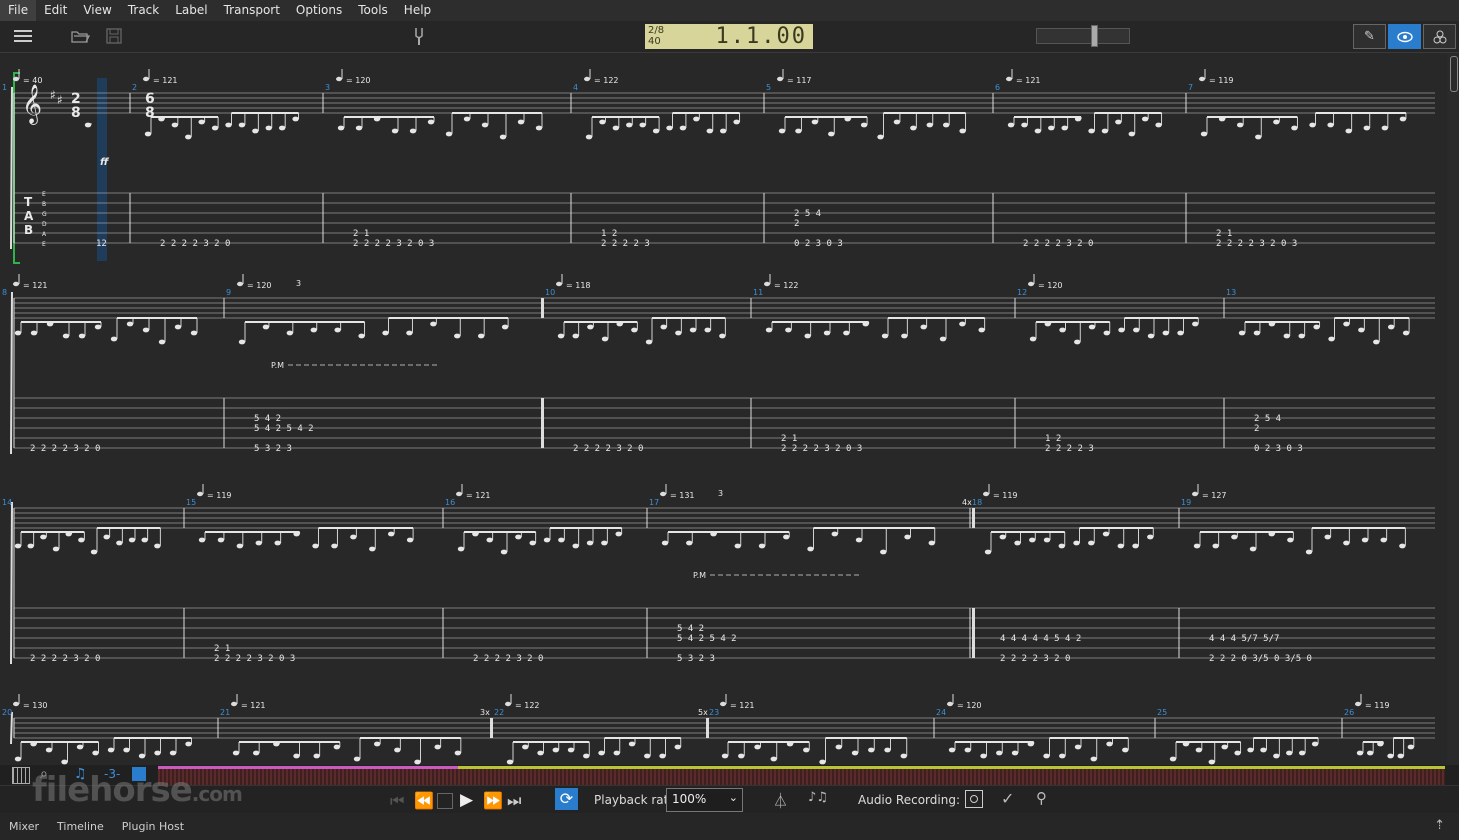 Image resolution: width=1459 pixels, height=840 pixels. What do you see at coordinates (55, 10) in the screenshot?
I see `menu-edit: Edit` at bounding box center [55, 10].